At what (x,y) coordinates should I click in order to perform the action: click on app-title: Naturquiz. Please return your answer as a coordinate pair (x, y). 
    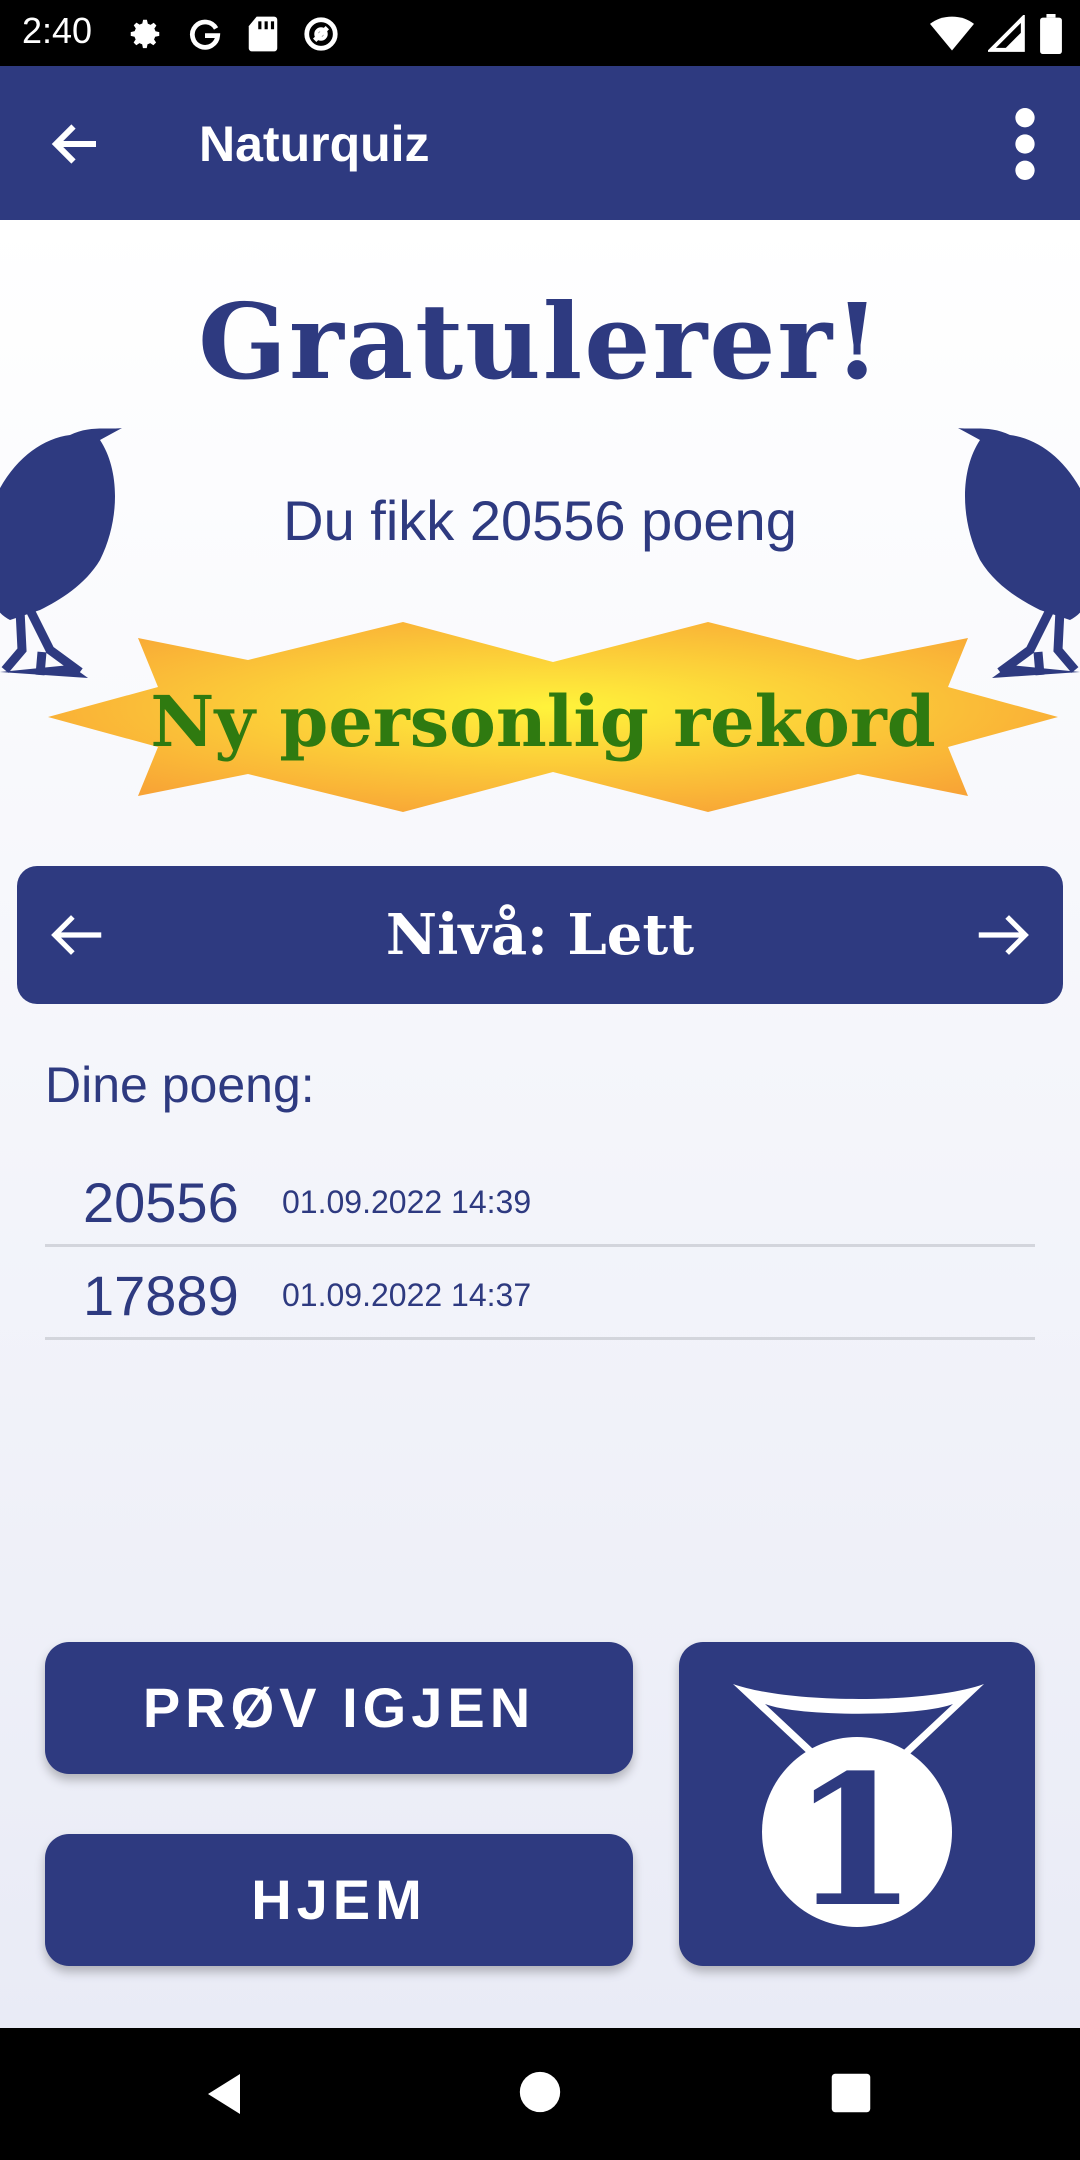
    Looking at the image, I should click on (314, 144).